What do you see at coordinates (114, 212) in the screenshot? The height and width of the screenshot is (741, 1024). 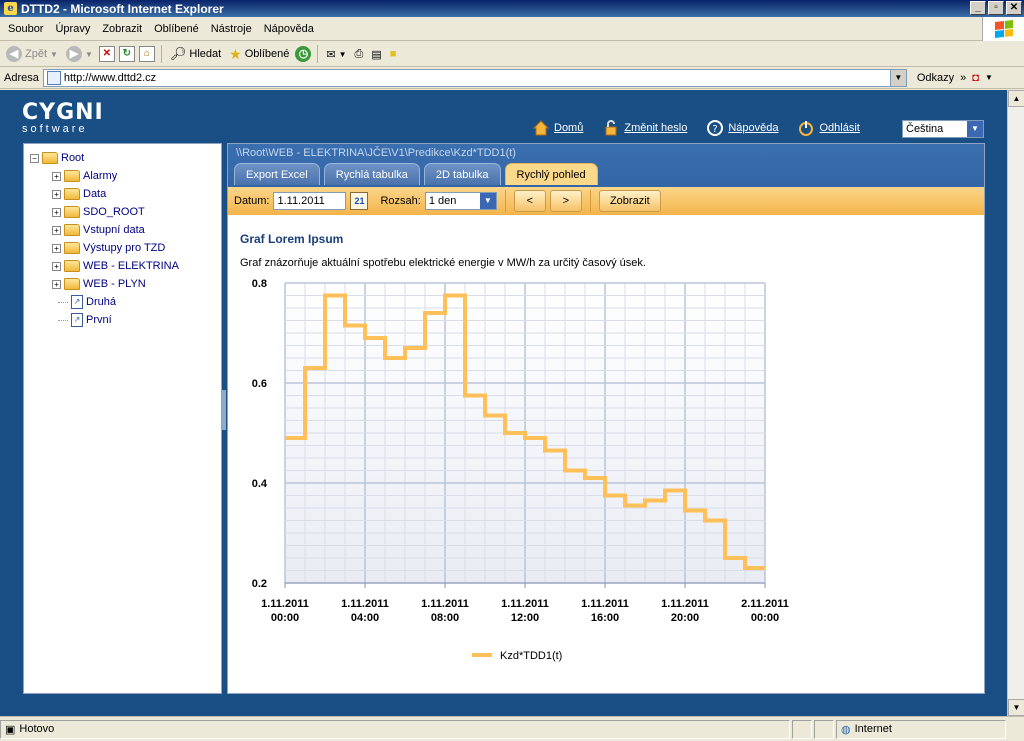 I see `tree-item-label: SDO_ROOT` at bounding box center [114, 212].